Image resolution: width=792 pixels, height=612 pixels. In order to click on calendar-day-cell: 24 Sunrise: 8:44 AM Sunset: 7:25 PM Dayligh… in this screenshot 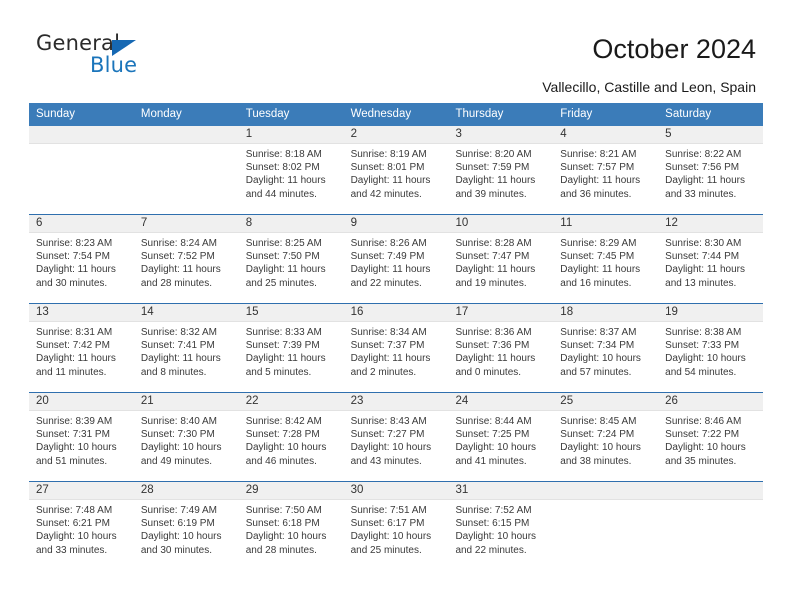, I will do `click(501, 437)`.